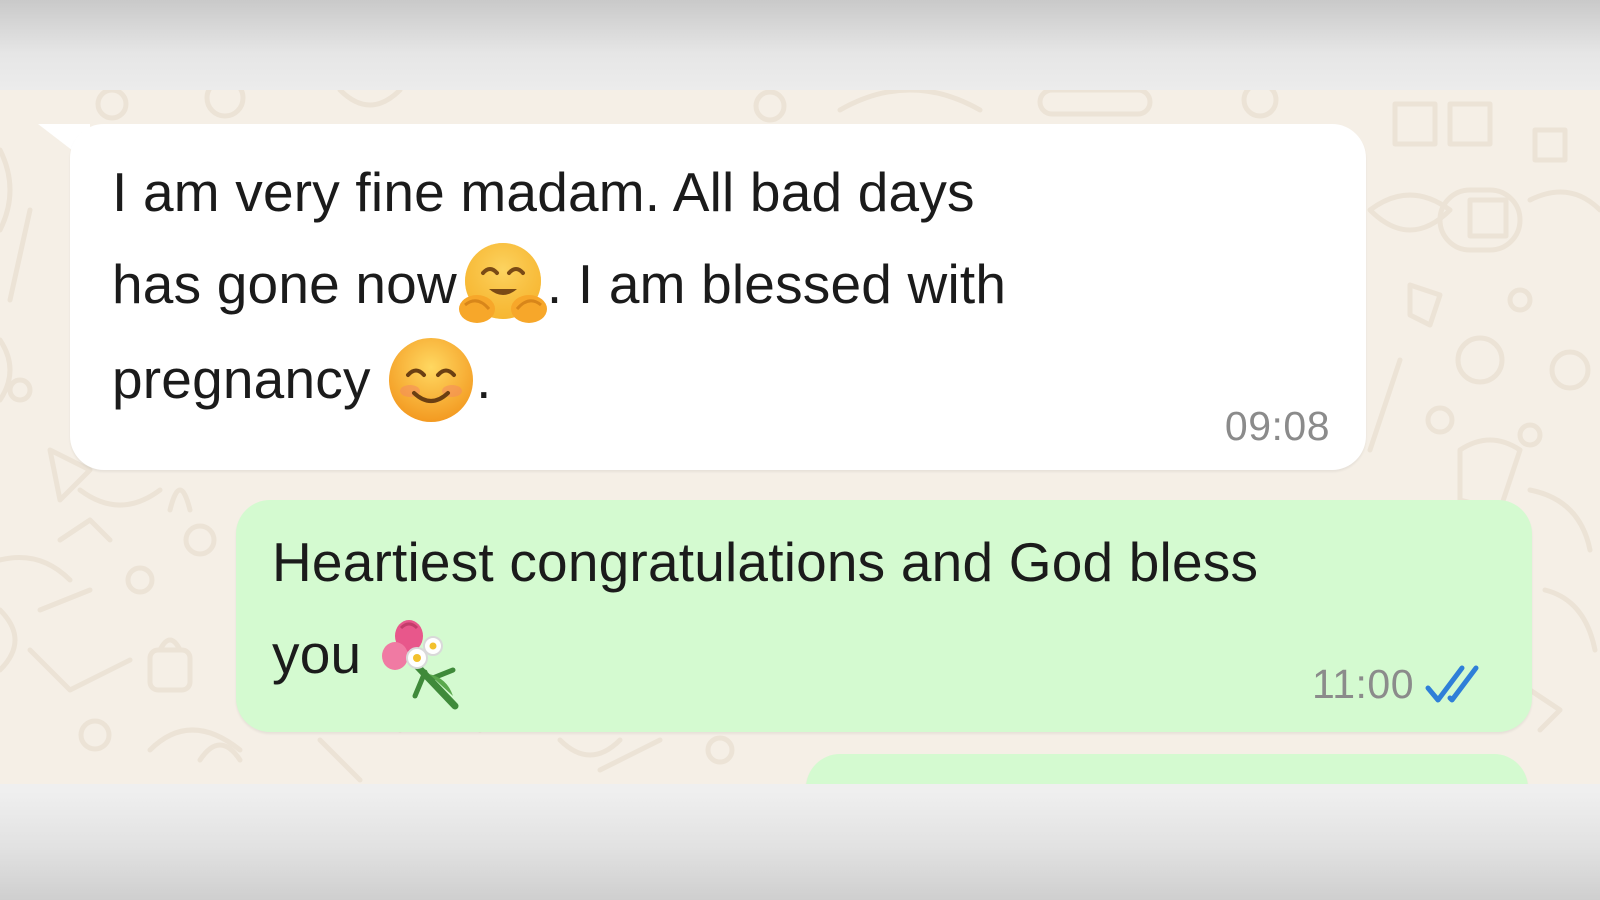  What do you see at coordinates (484, 379) in the screenshot?
I see `message-line: .` at bounding box center [484, 379].